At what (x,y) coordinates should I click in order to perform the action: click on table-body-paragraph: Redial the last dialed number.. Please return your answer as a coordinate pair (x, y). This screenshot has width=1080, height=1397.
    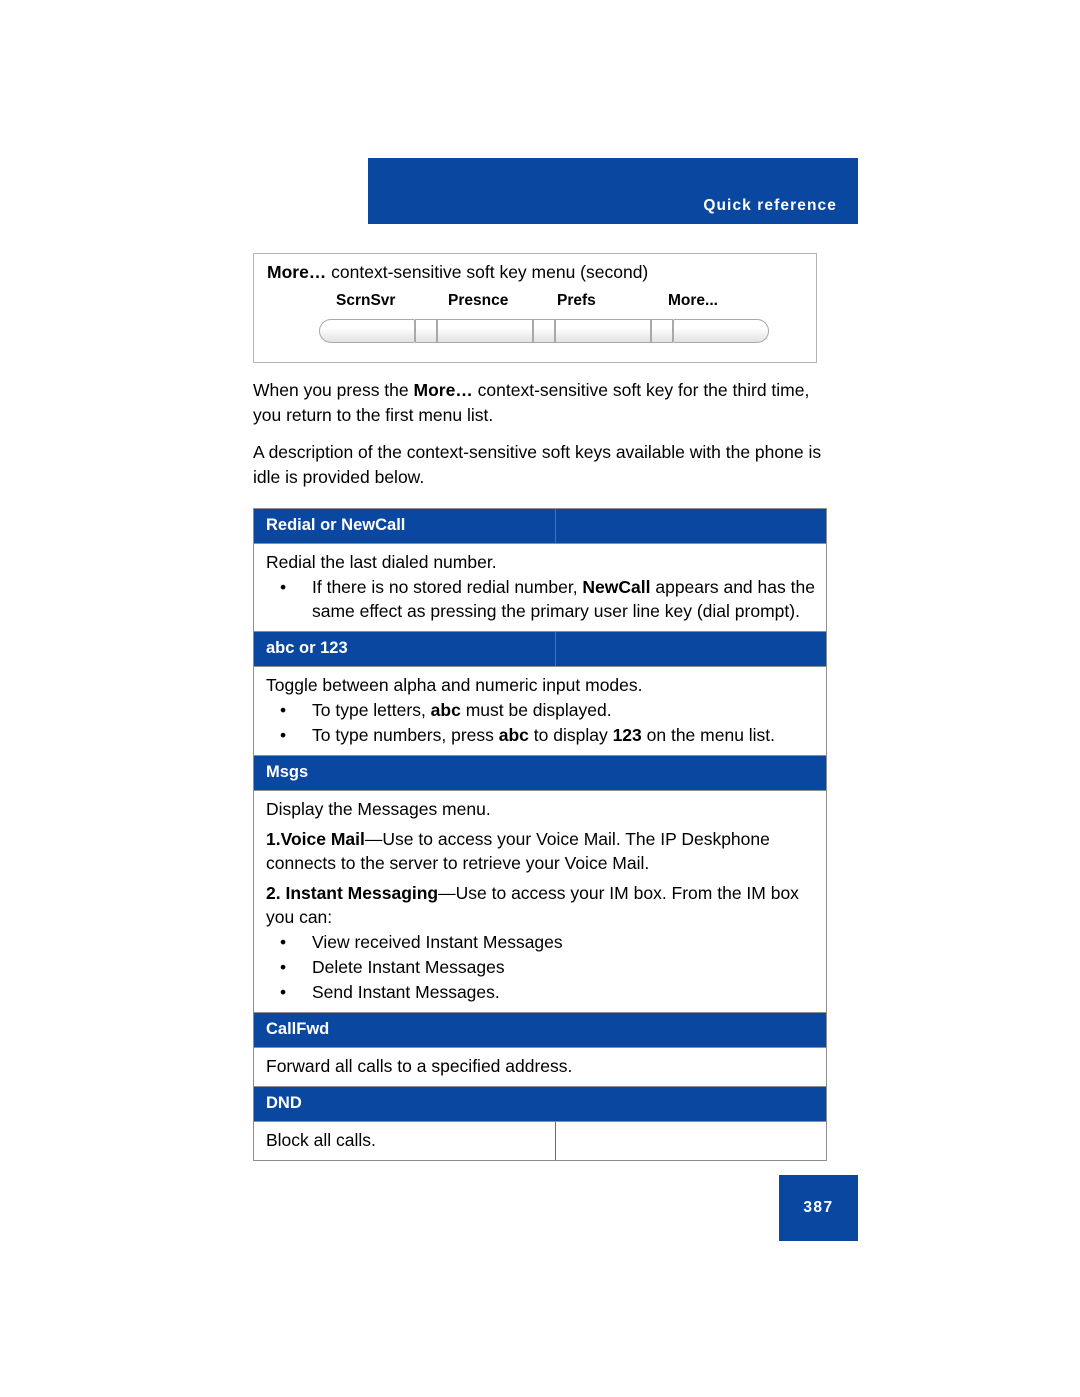
    Looking at the image, I should click on (381, 562).